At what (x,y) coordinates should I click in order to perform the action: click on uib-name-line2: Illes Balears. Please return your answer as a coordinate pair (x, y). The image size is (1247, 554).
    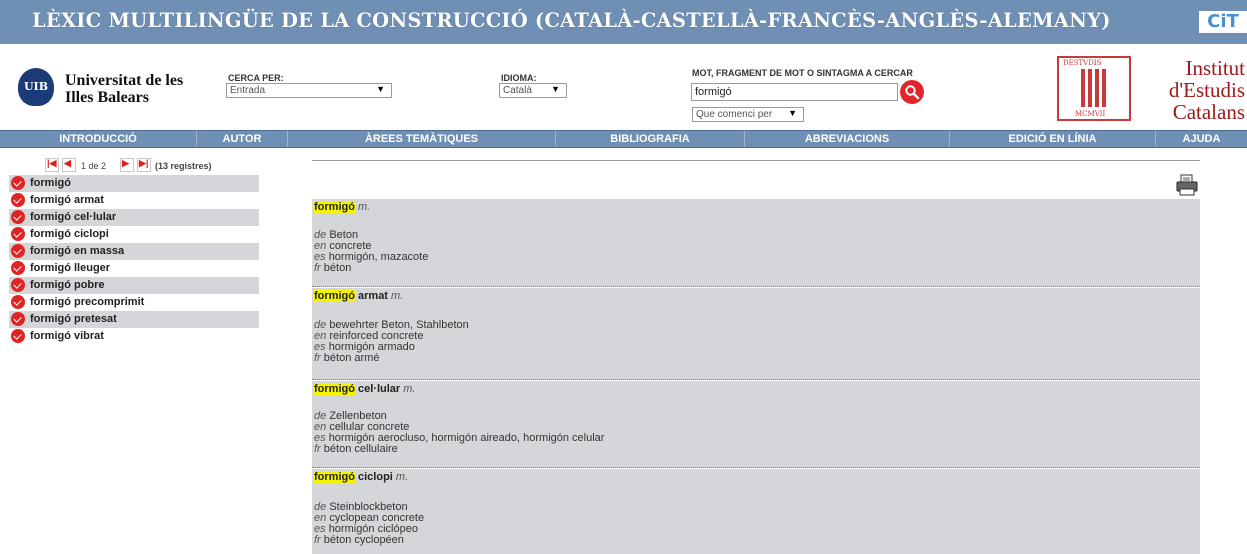
    Looking at the image, I should click on (107, 97).